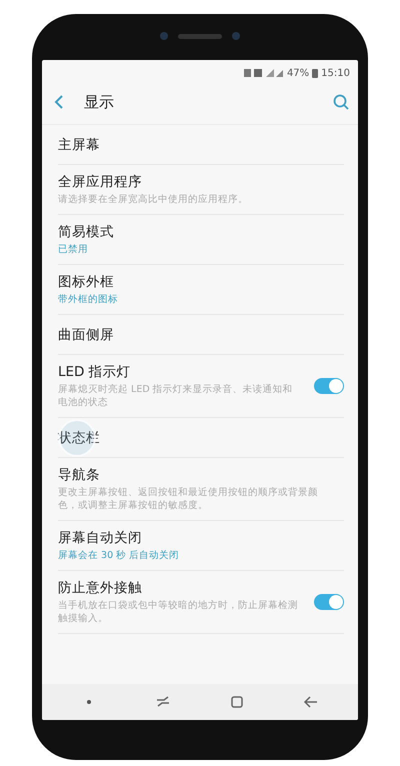 The height and width of the screenshot is (766, 400). What do you see at coordinates (201, 190) in the screenshot?
I see `settings-item: 全屏应用程序 请选择要在全屏宽高比中使用的应用程序。` at bounding box center [201, 190].